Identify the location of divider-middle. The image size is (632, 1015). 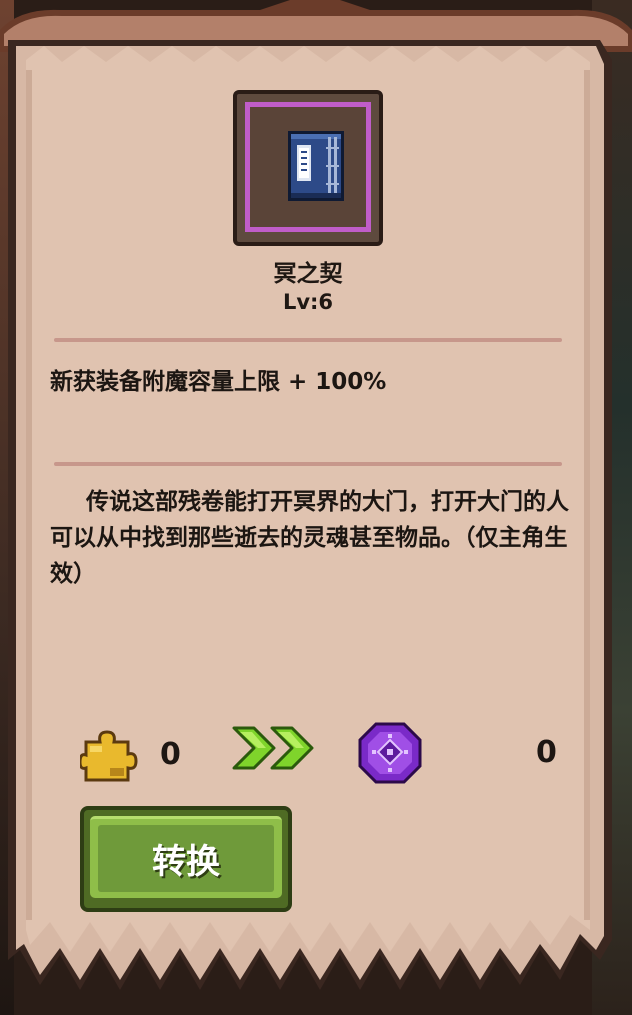
(308, 464).